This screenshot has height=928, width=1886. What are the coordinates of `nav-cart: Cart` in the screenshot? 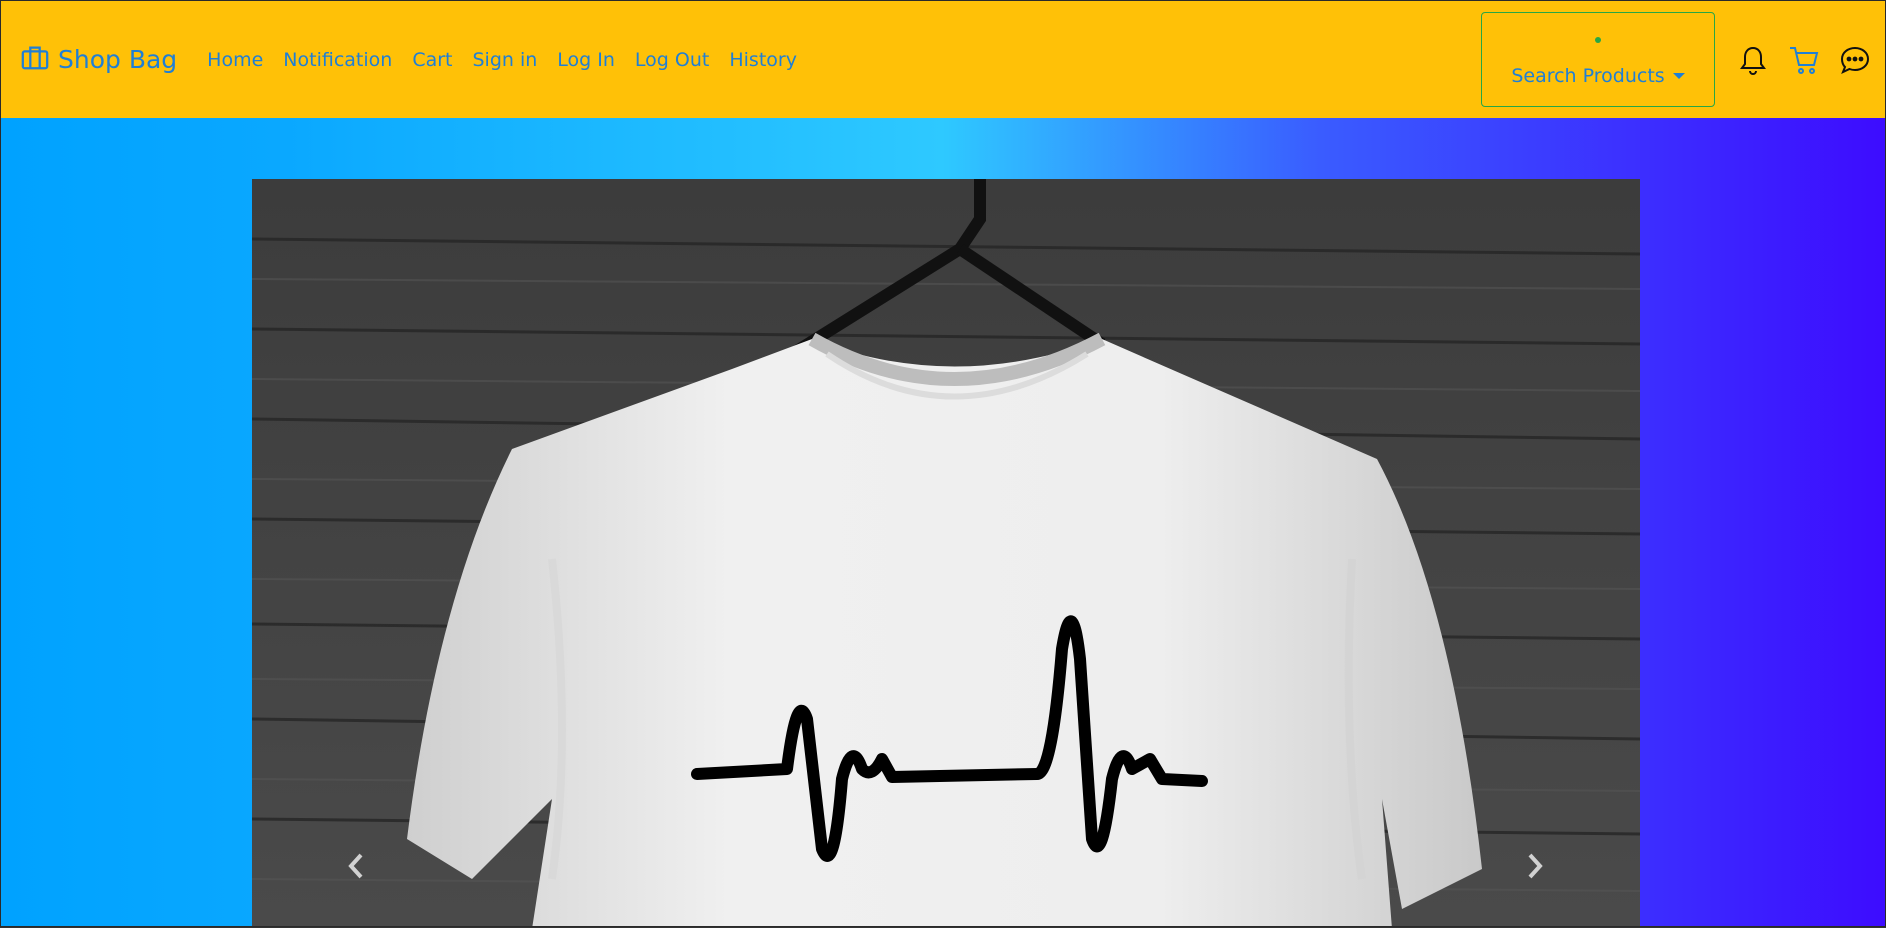 It's located at (432, 60).